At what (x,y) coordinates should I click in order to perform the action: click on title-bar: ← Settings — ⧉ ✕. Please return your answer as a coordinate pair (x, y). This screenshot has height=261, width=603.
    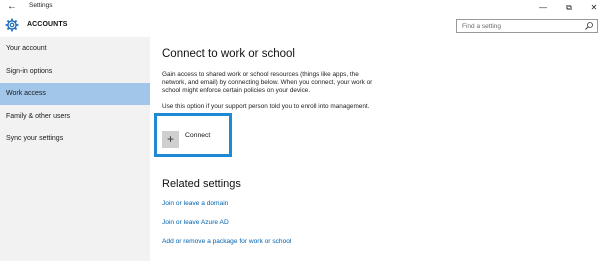
    Looking at the image, I should click on (301, 7).